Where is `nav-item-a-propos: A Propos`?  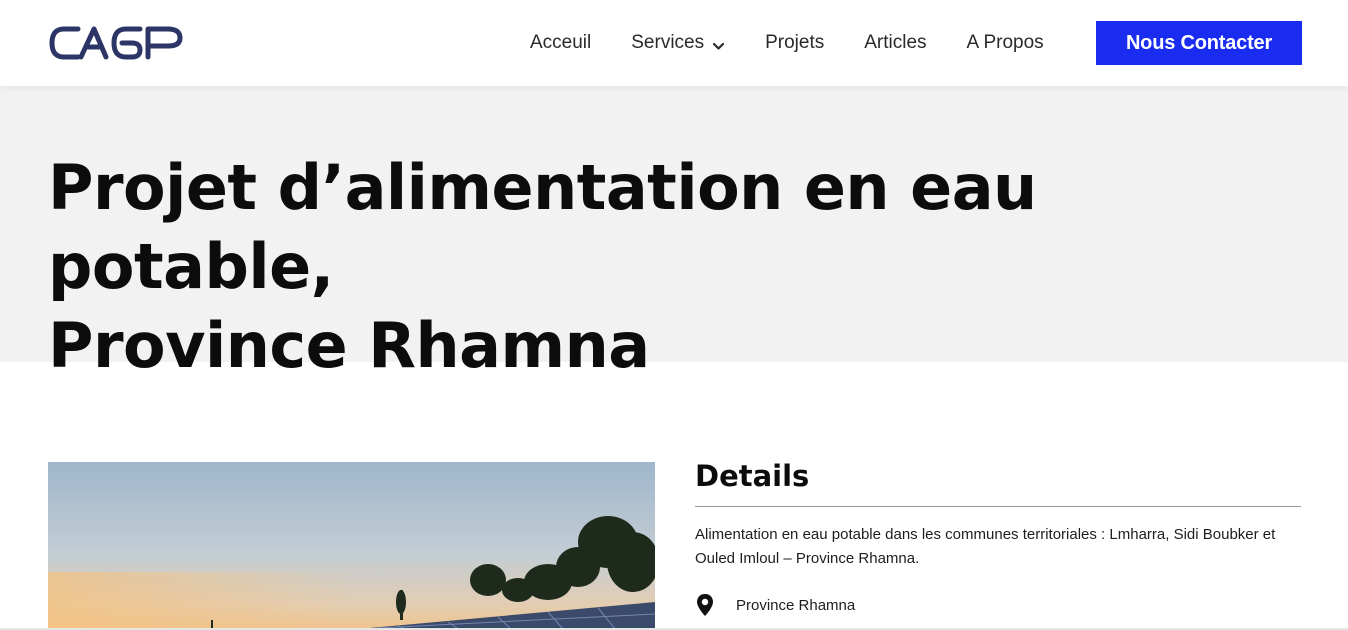 nav-item-a-propos: A Propos is located at coordinates (1005, 43).